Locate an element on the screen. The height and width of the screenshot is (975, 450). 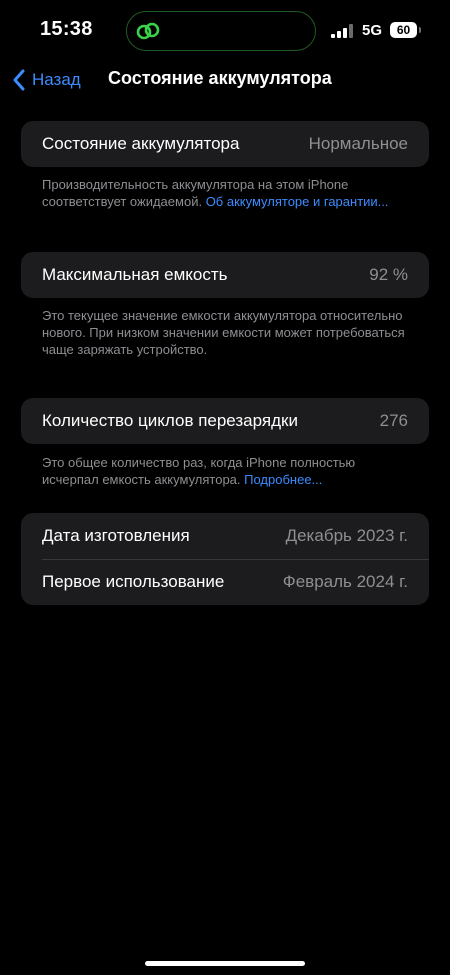
max-capacity-value: 92 % is located at coordinates (388, 274).